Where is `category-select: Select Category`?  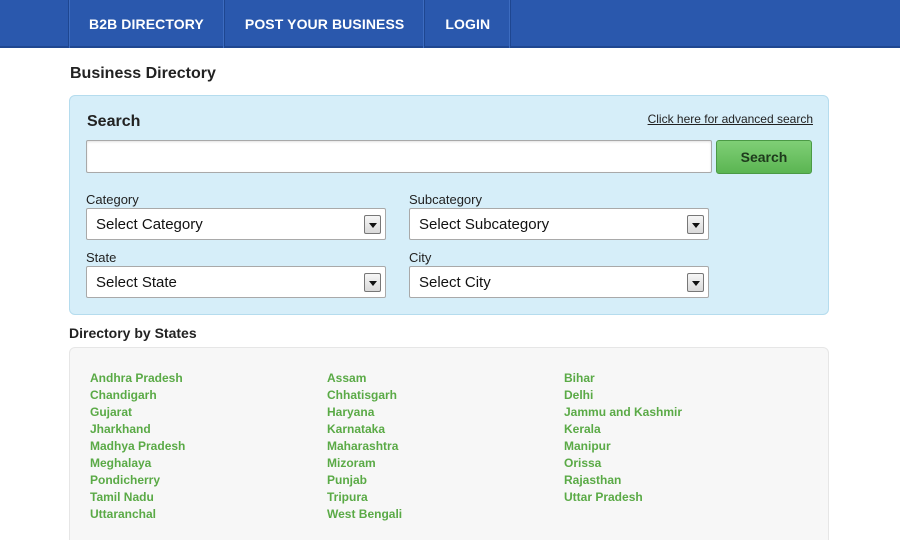 category-select: Select Category is located at coordinates (236, 224).